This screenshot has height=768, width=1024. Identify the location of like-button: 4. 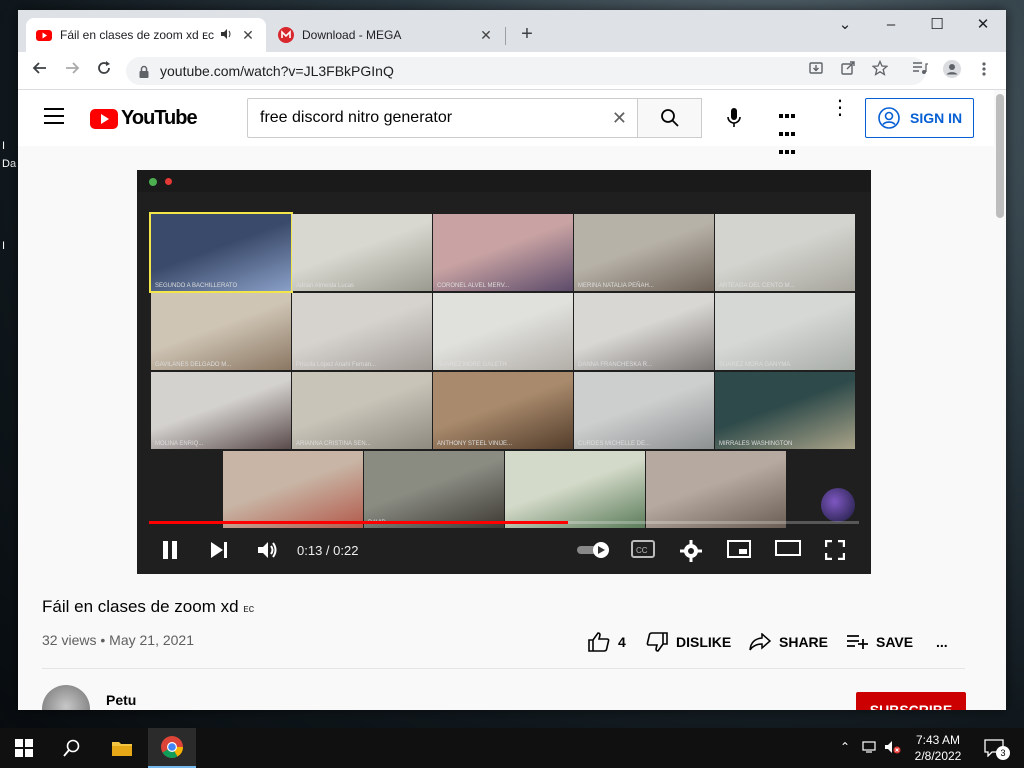
(607, 642).